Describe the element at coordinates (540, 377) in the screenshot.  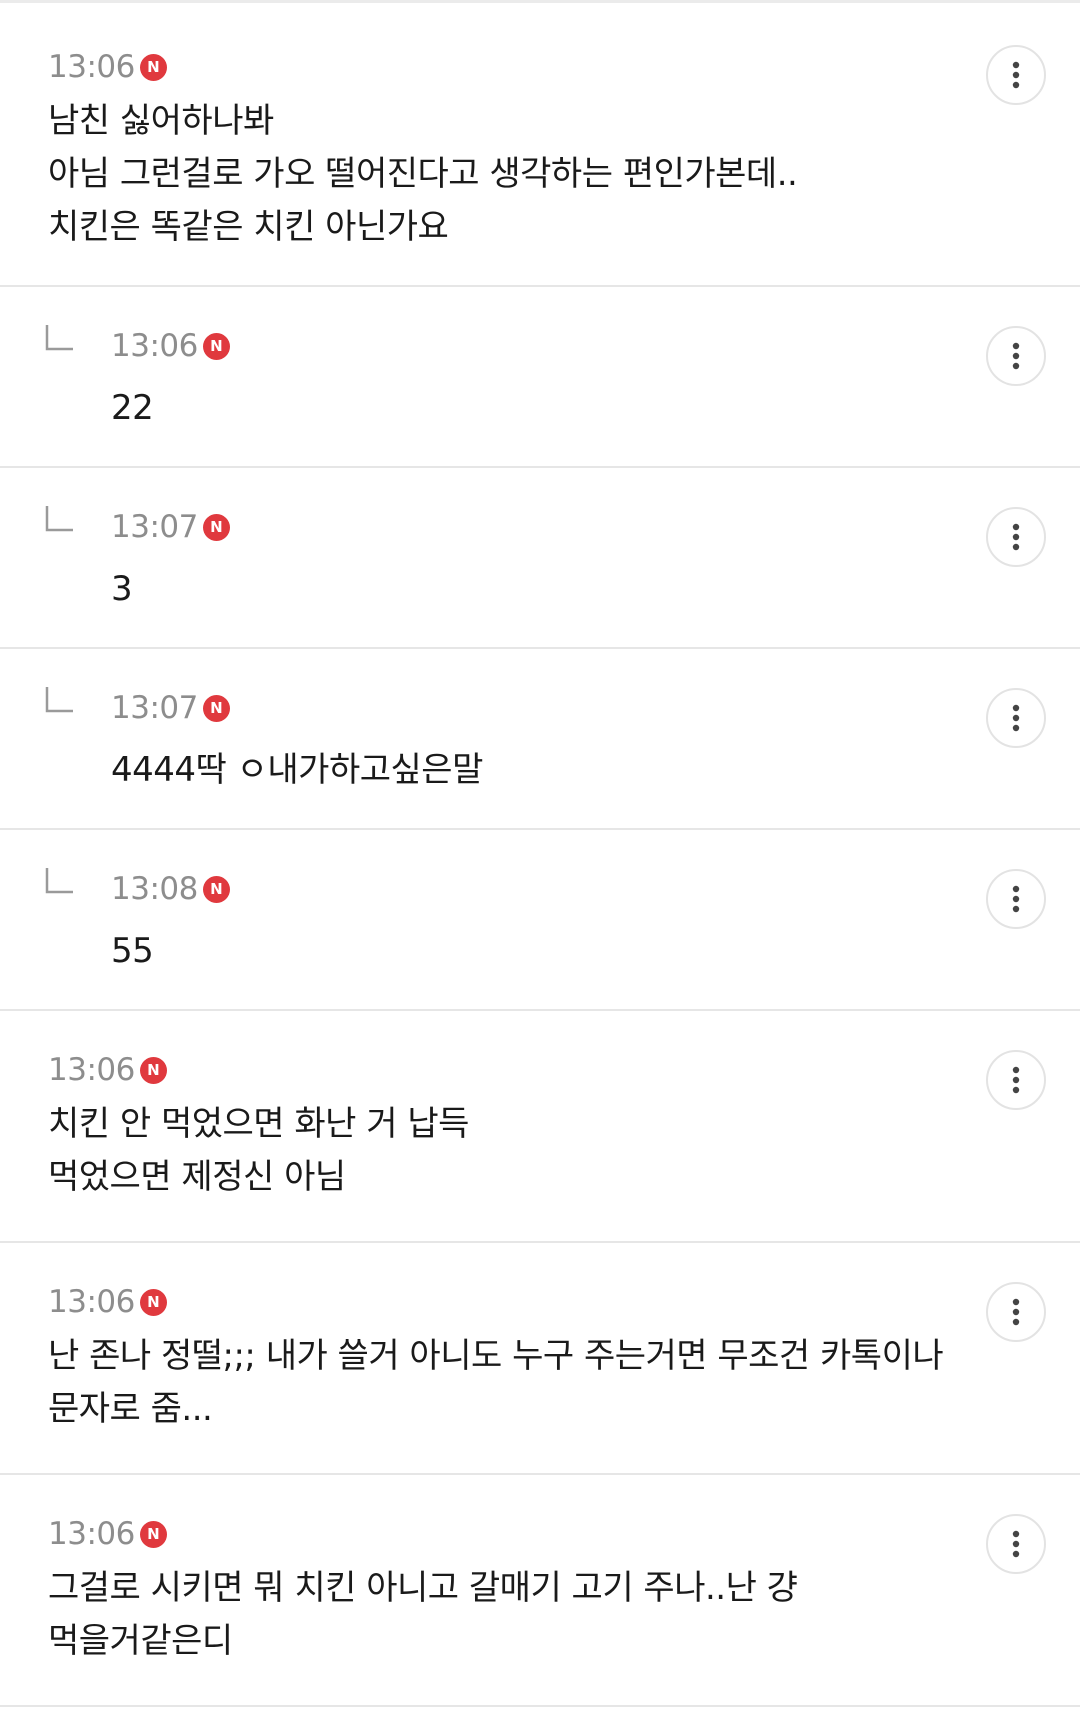
I see `reply-item: 13:06 N 22` at that location.